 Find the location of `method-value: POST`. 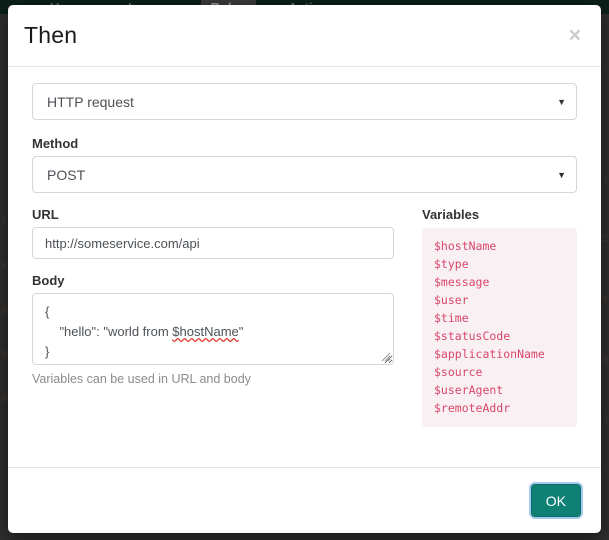

method-value: POST is located at coordinates (66, 174).